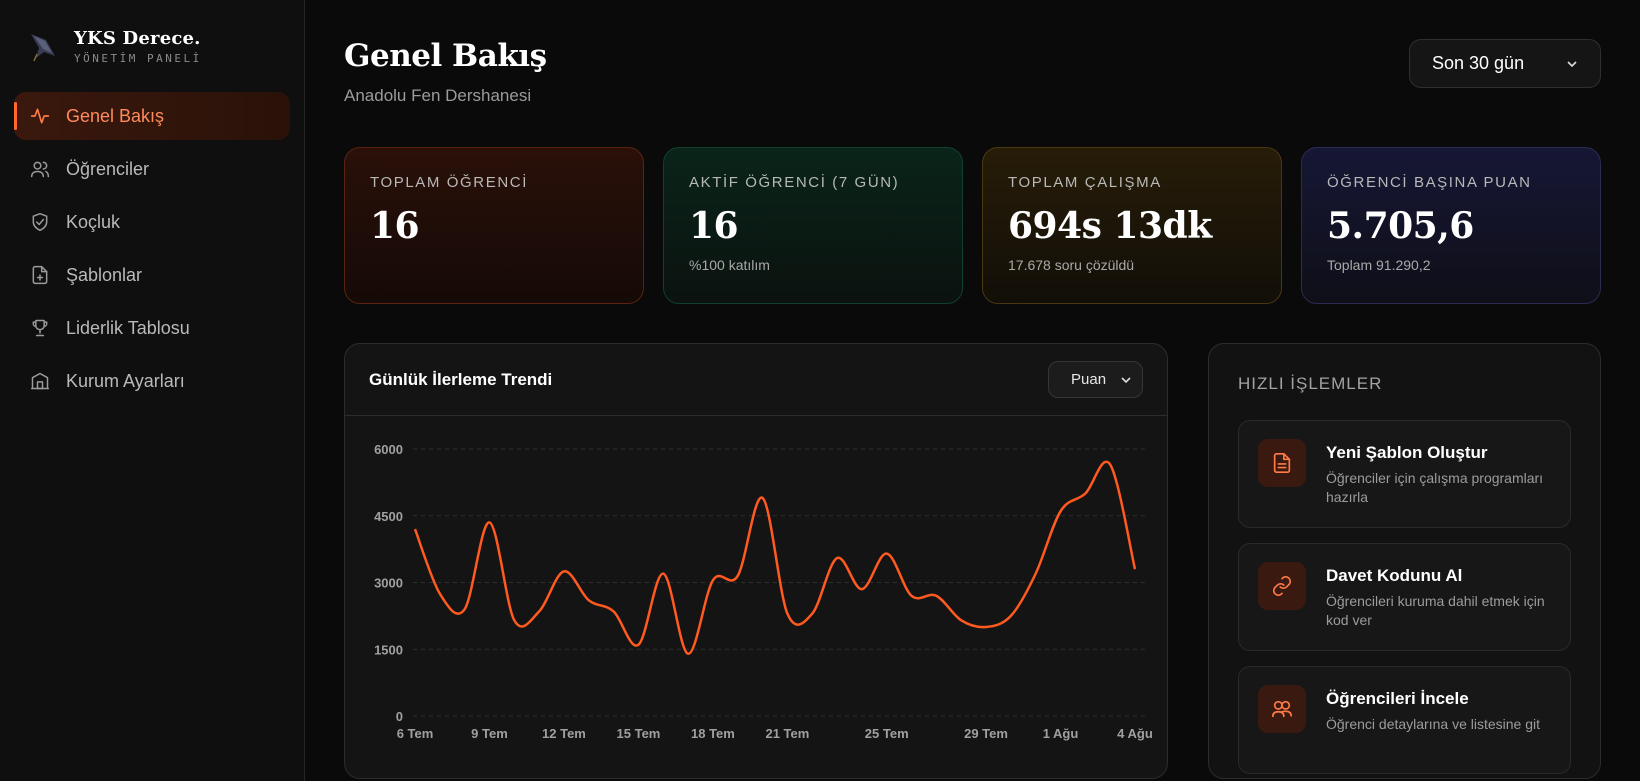 The width and height of the screenshot is (1640, 781). Describe the element at coordinates (1397, 698) in the screenshot. I see `quick-action-title: Öğrencileri İncele` at that location.